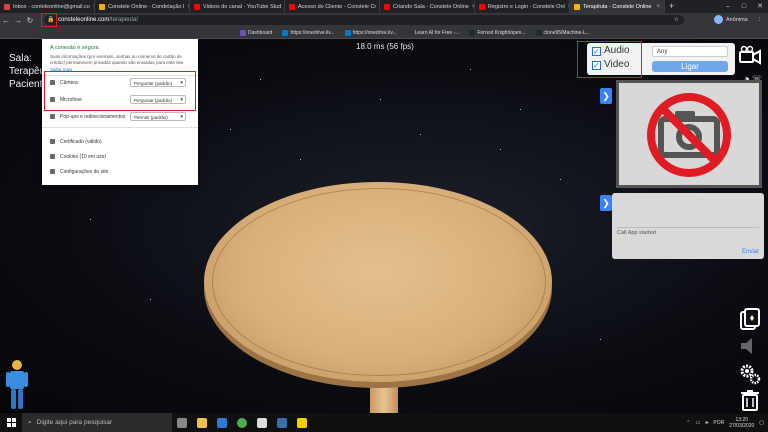  What do you see at coordinates (750, 319) in the screenshot?
I see `cards-icon` at bounding box center [750, 319].